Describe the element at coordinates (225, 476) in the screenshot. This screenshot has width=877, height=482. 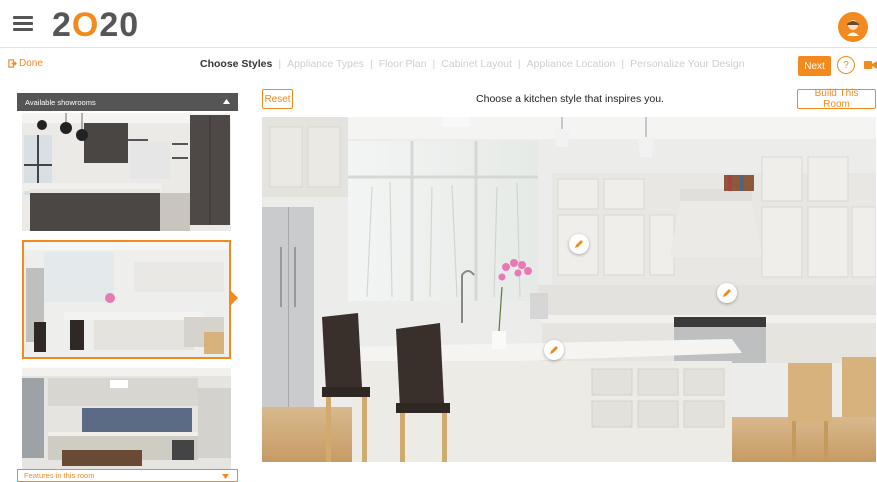
I see `chevron-down-icon` at that location.